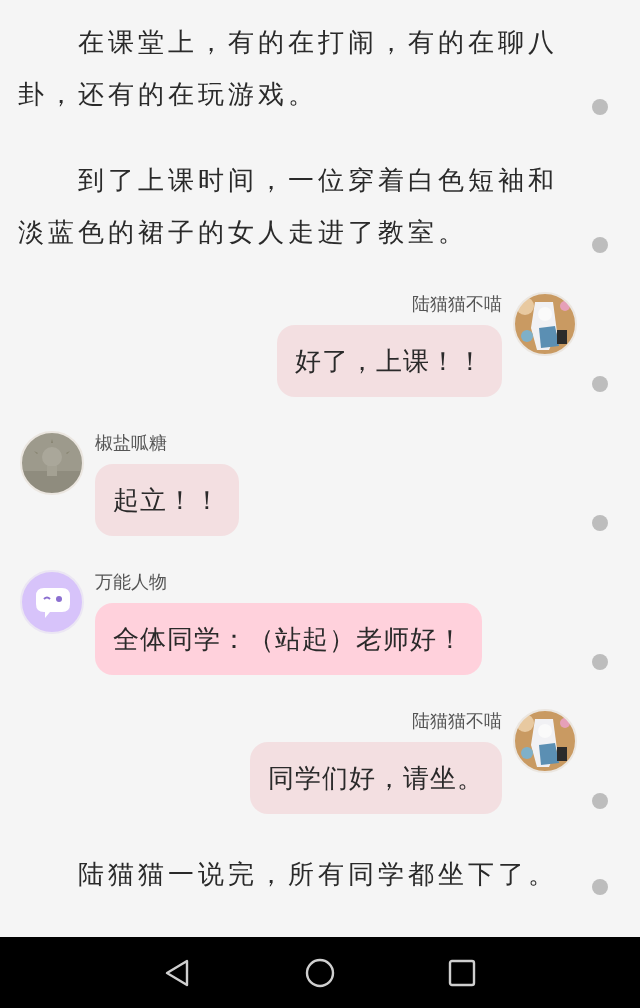 The image size is (640, 1008). I want to click on narration-paragraph: 陆猫猫一说完，所有同学都坐下了。, so click(318, 874).